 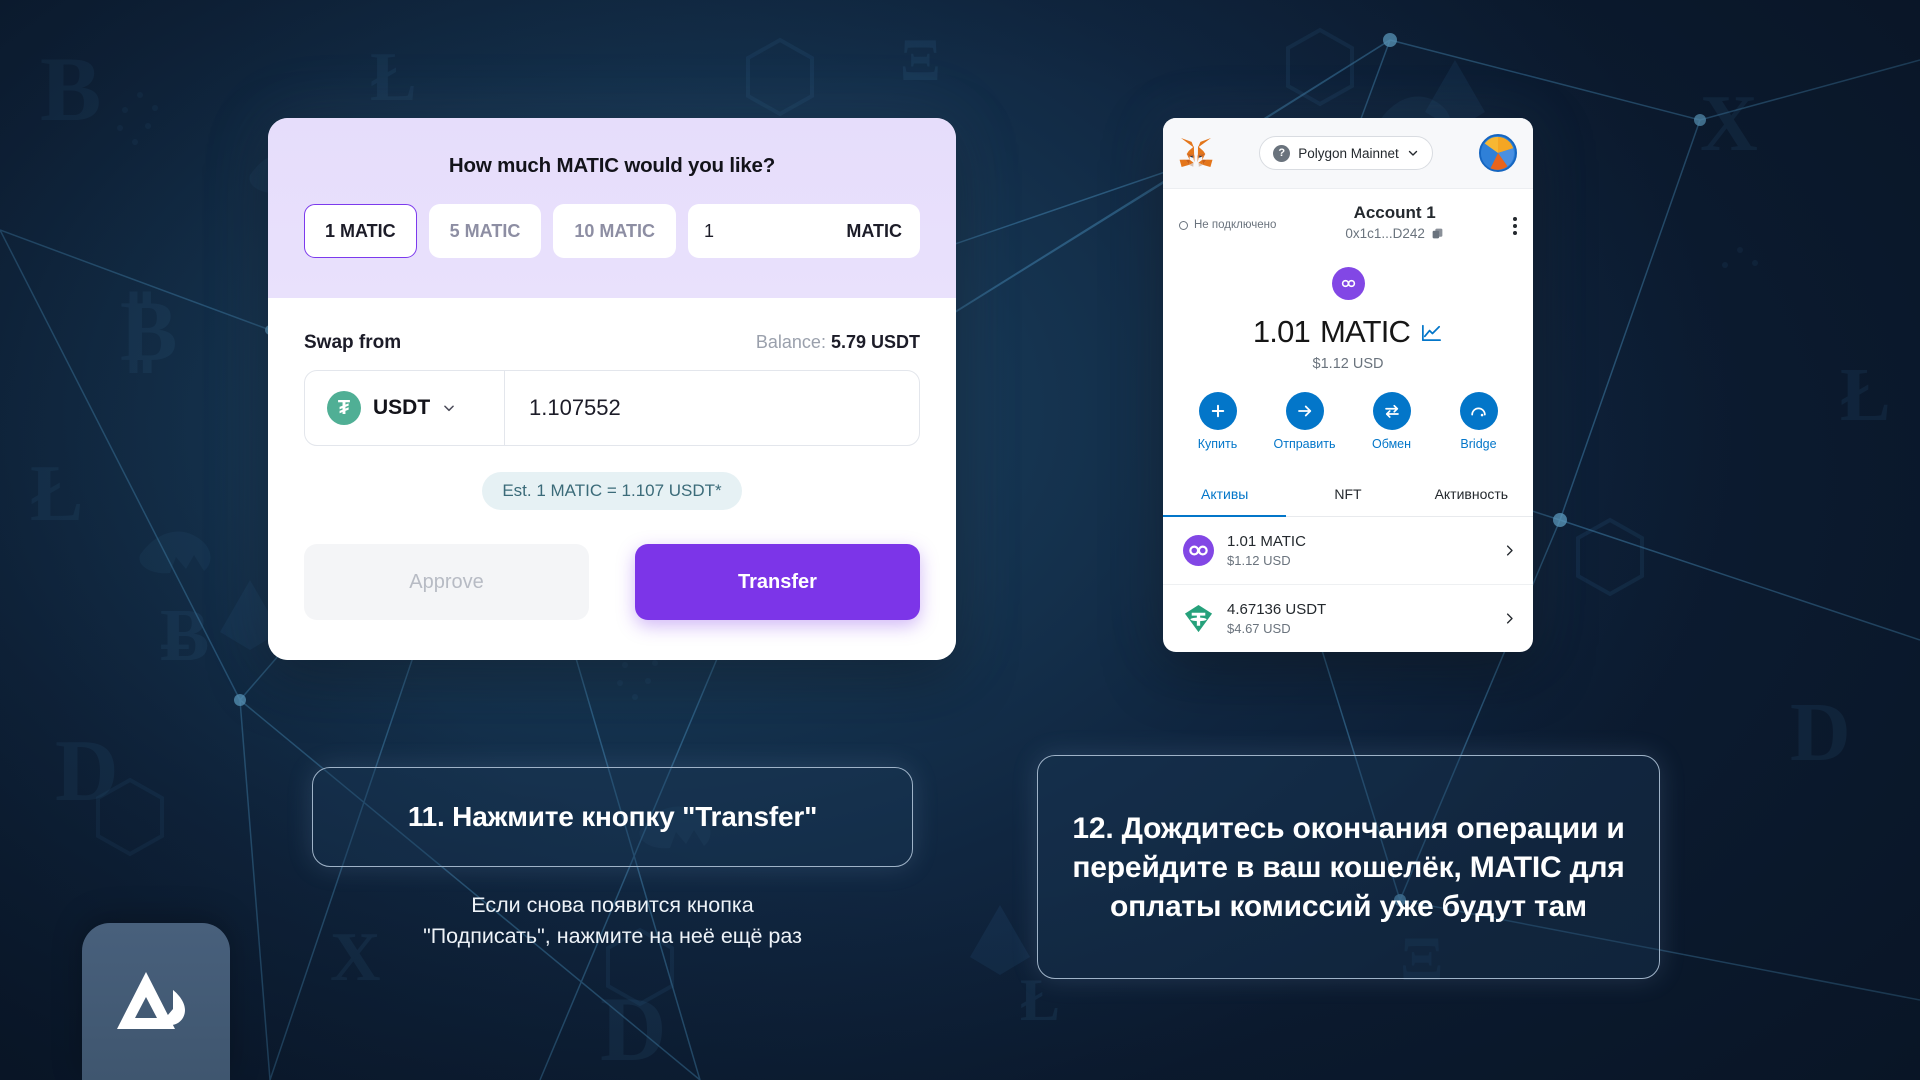 What do you see at coordinates (1277, 609) in the screenshot?
I see `asset-amount: 4.67136 USDT` at bounding box center [1277, 609].